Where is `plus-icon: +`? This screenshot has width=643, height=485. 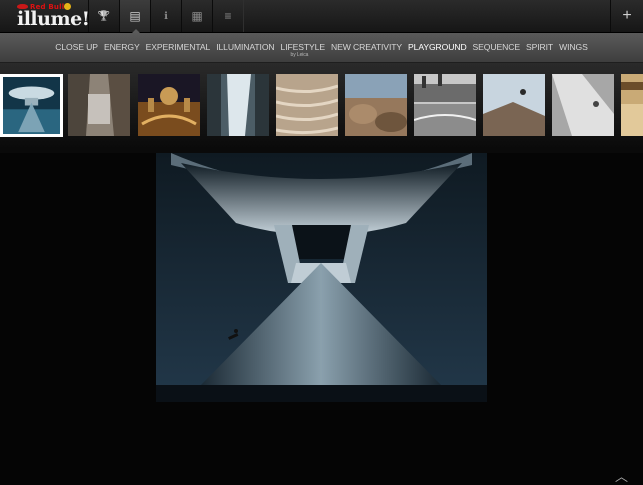 plus-icon: + is located at coordinates (627, 15).